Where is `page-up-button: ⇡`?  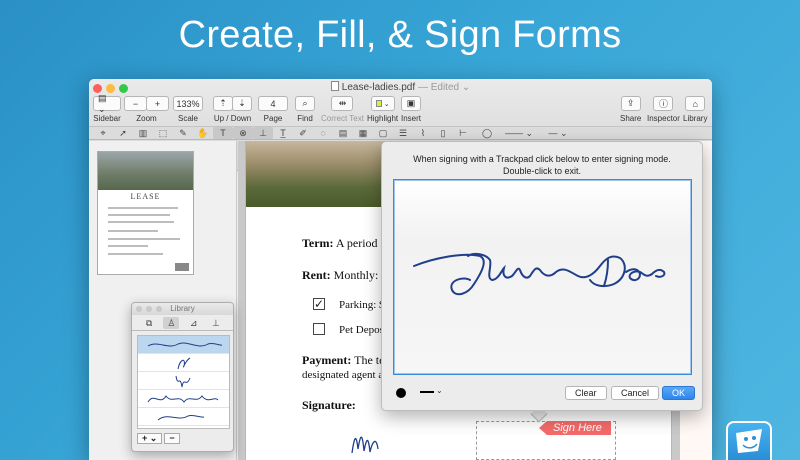 page-up-button: ⇡ is located at coordinates (223, 103).